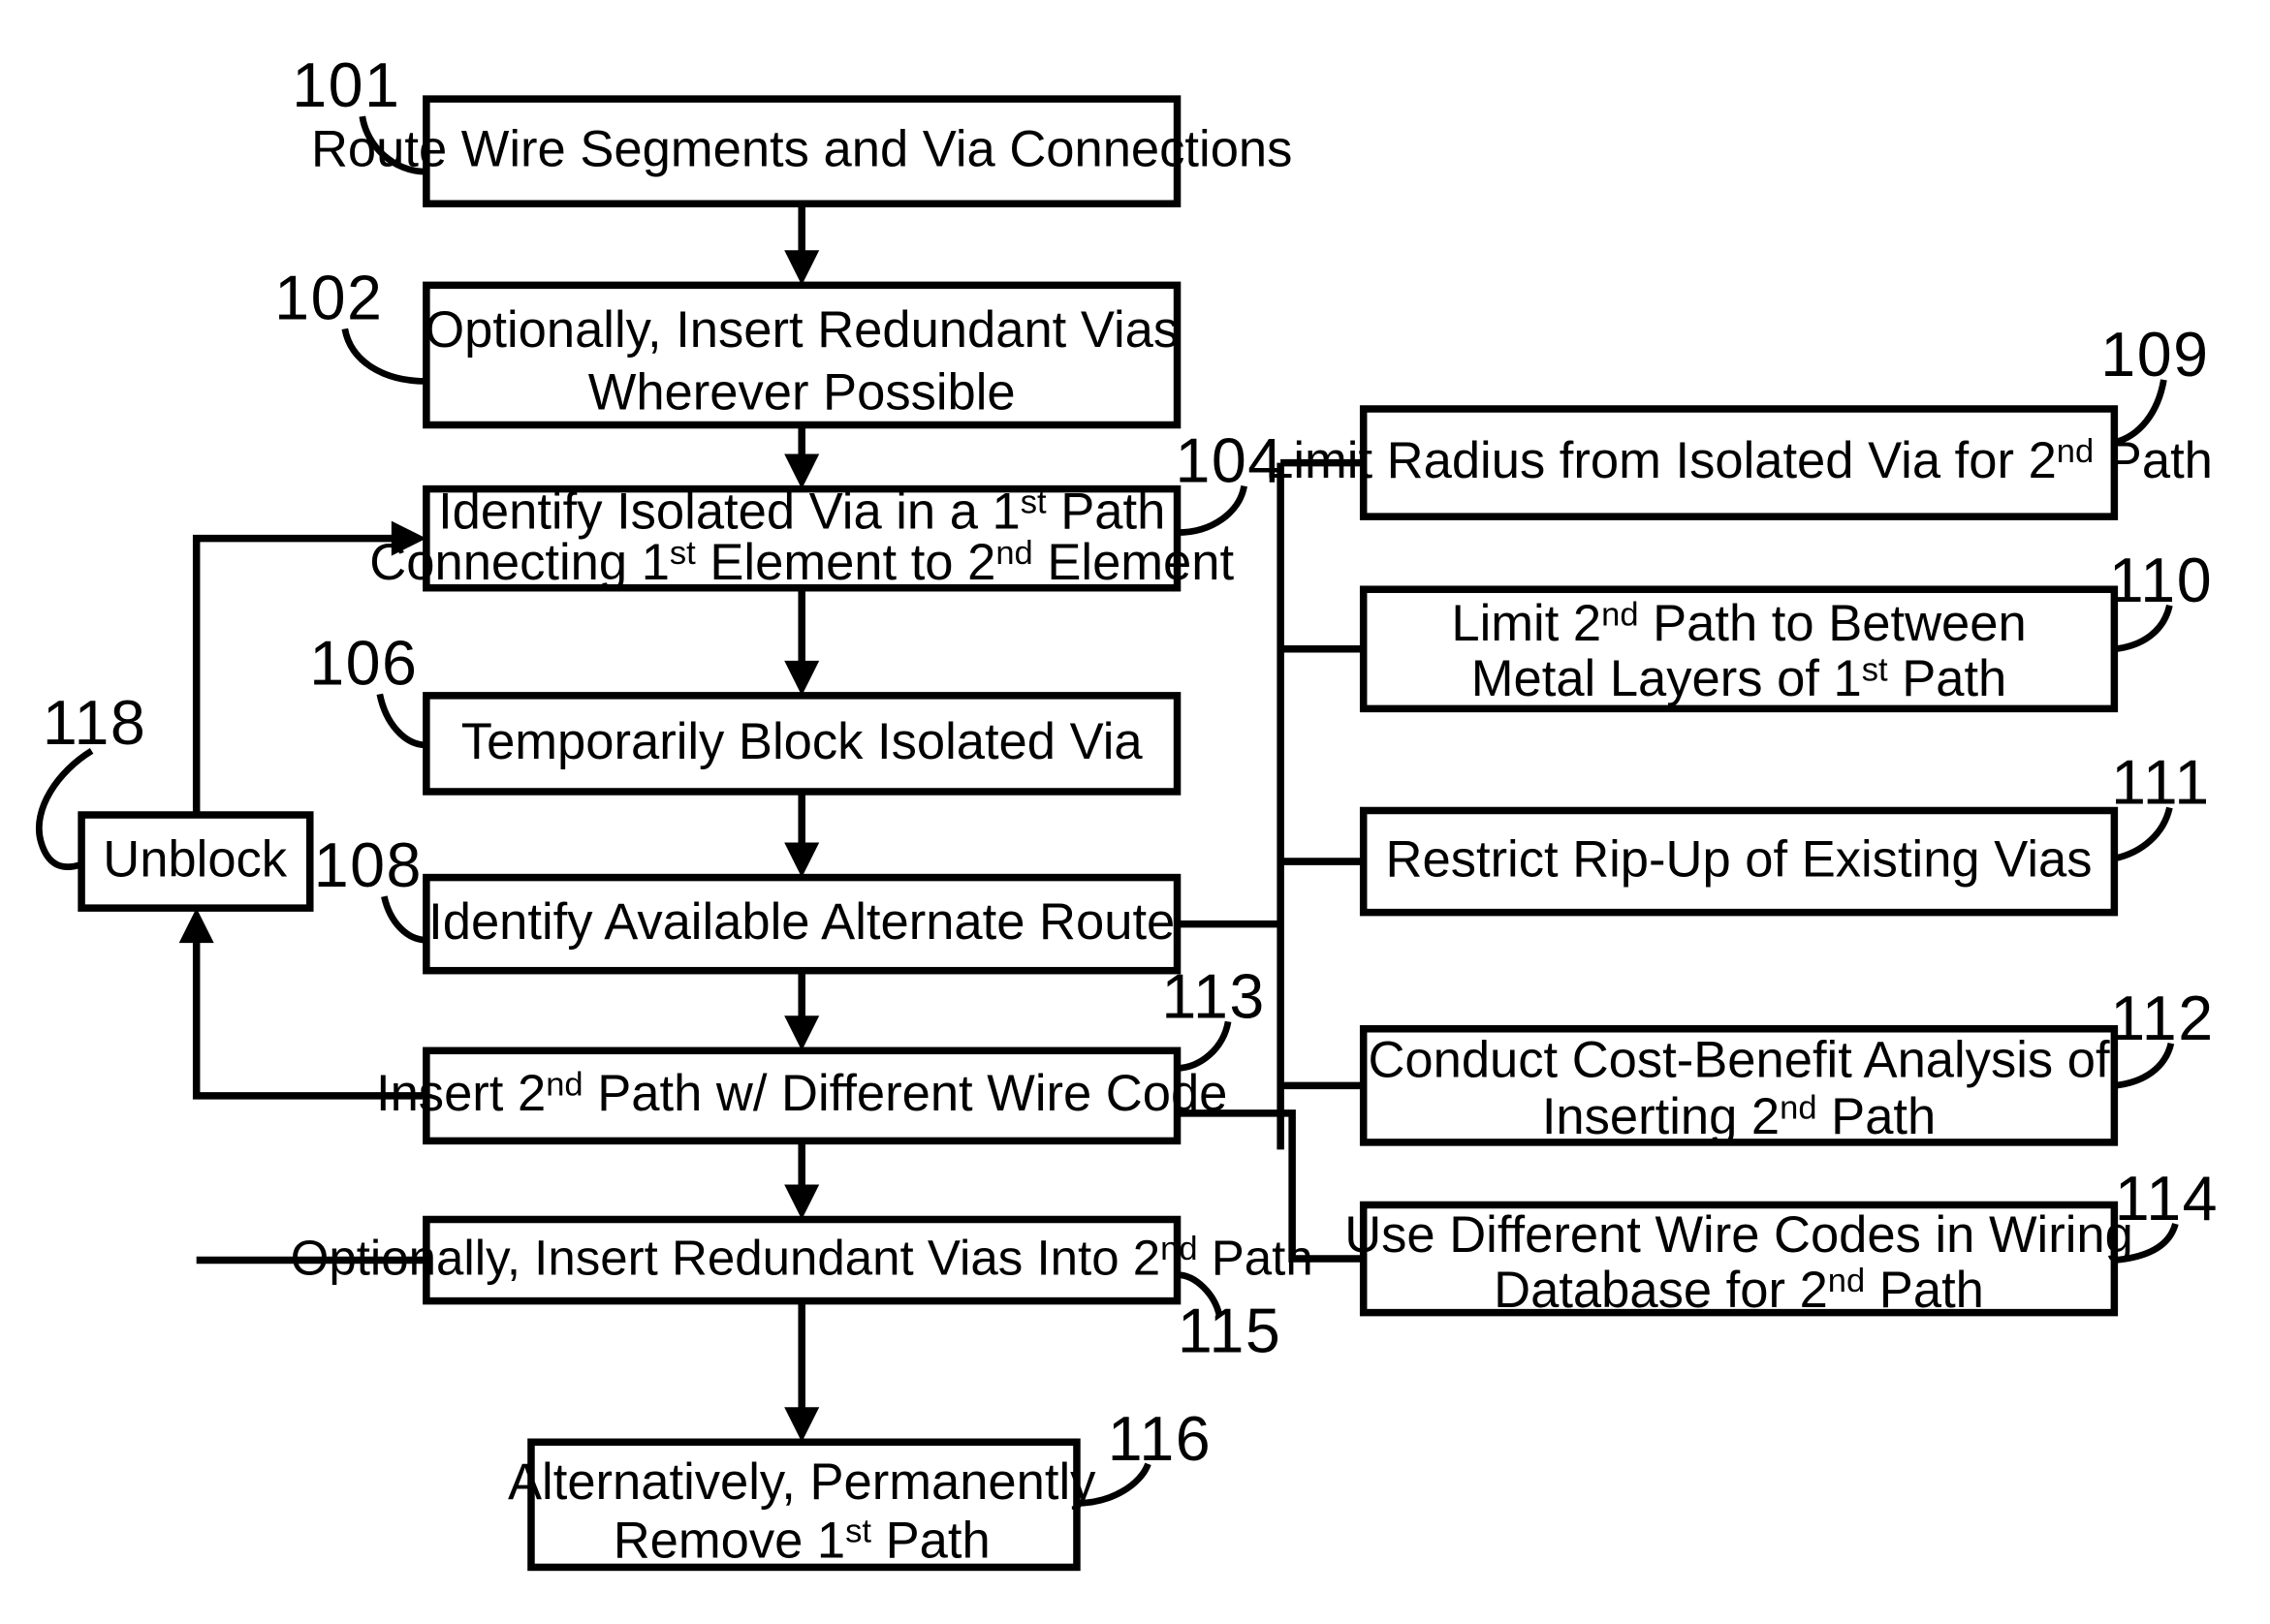  Describe the element at coordinates (801, 512) in the screenshot. I see `box-label-104-line1: Identify Isolated Via in a 1st Path` at that location.